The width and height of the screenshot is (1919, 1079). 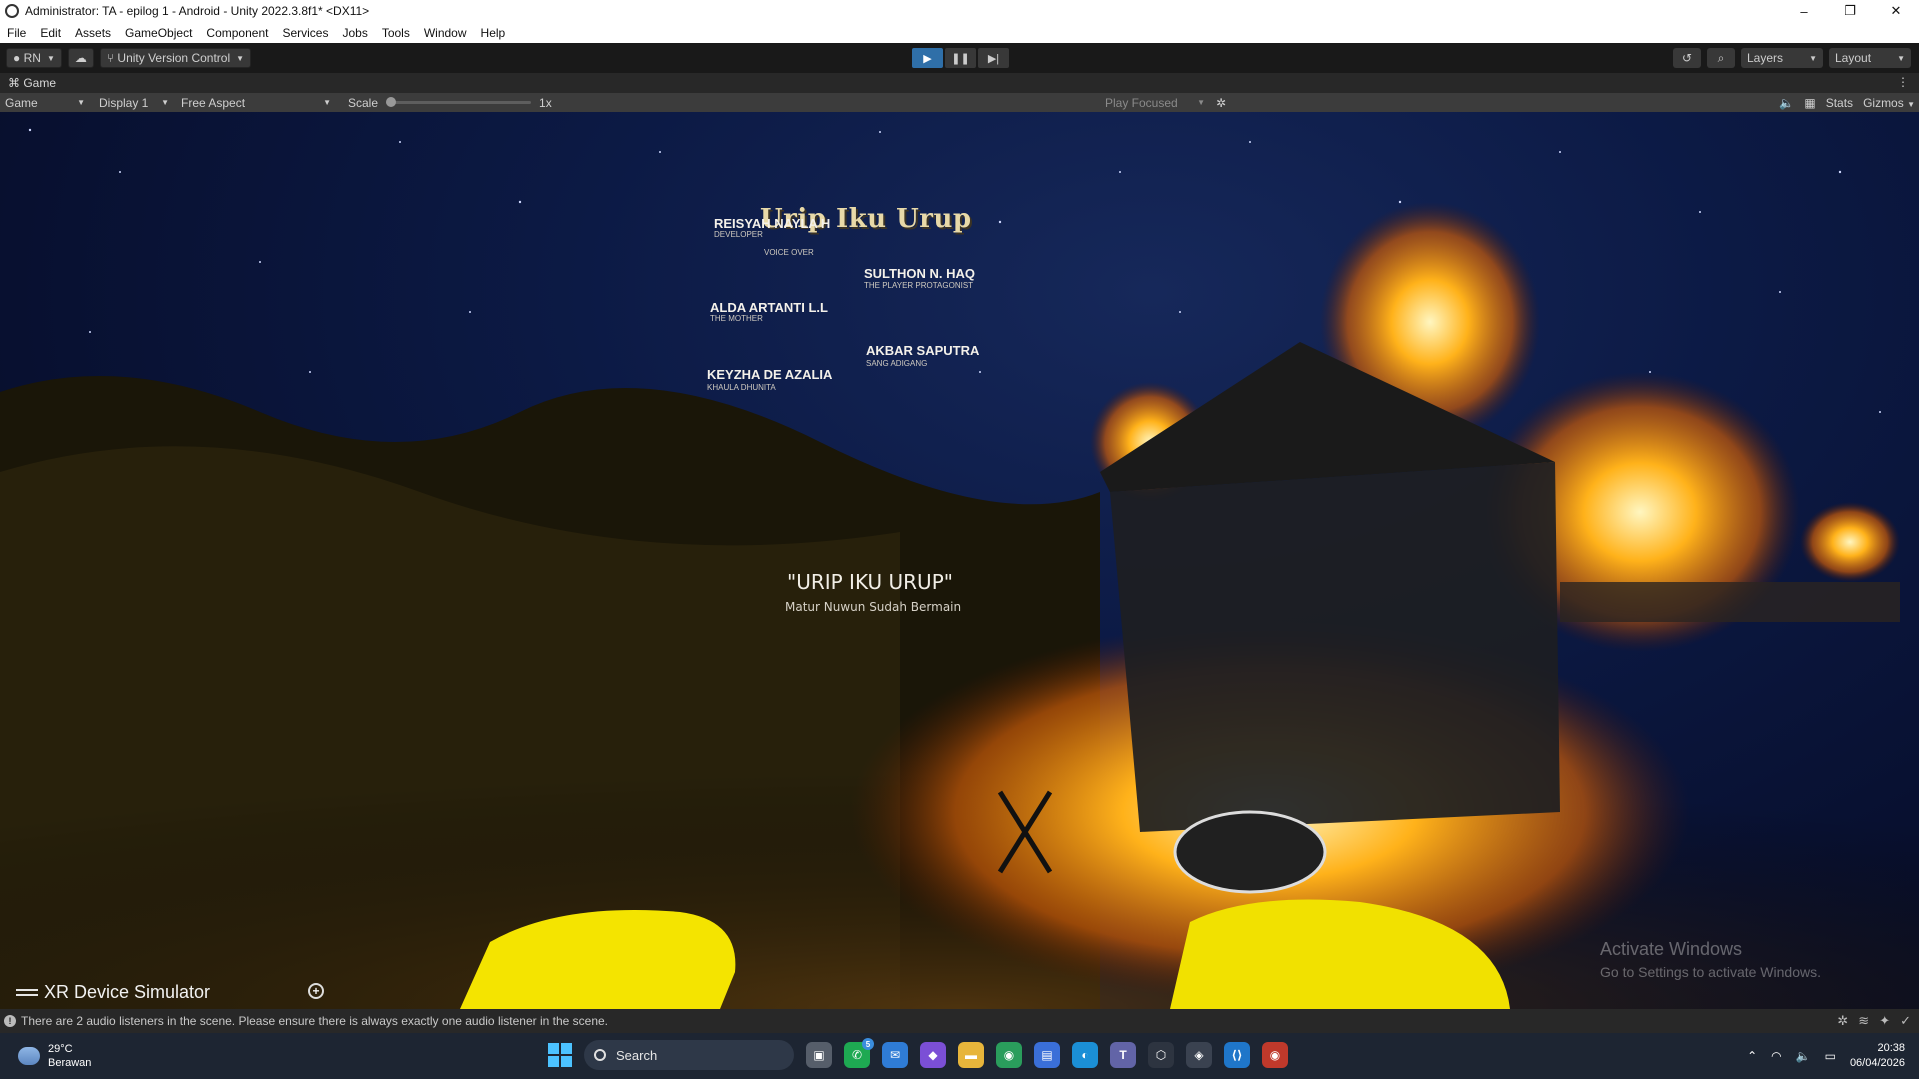 What do you see at coordinates (459, 102) in the screenshot?
I see `scale-slider` at bounding box center [459, 102].